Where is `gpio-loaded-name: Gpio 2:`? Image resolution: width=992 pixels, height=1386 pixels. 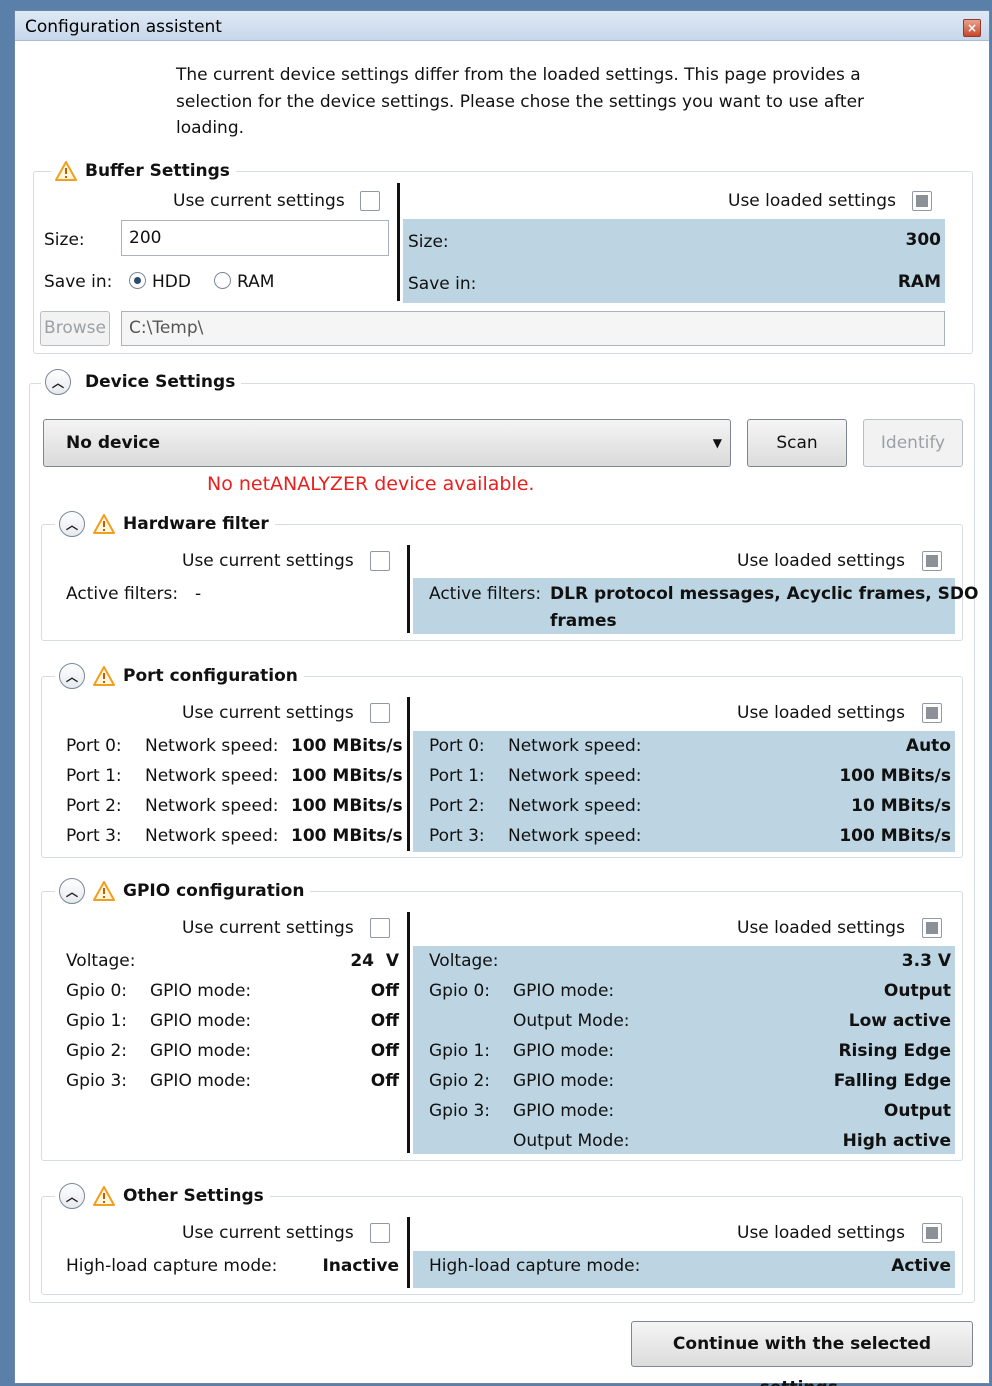 gpio-loaded-name: Gpio 2: is located at coordinates (460, 1081).